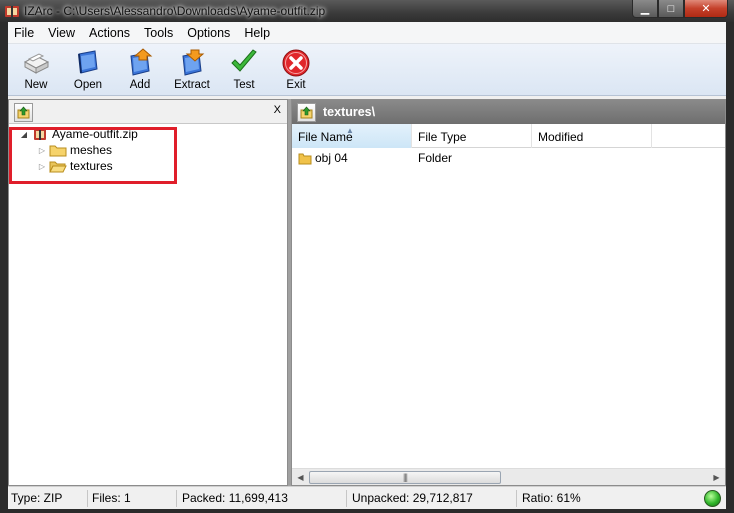 Image resolution: width=734 pixels, height=513 pixels. What do you see at coordinates (88, 62) in the screenshot?
I see `open-archive-icon` at bounding box center [88, 62].